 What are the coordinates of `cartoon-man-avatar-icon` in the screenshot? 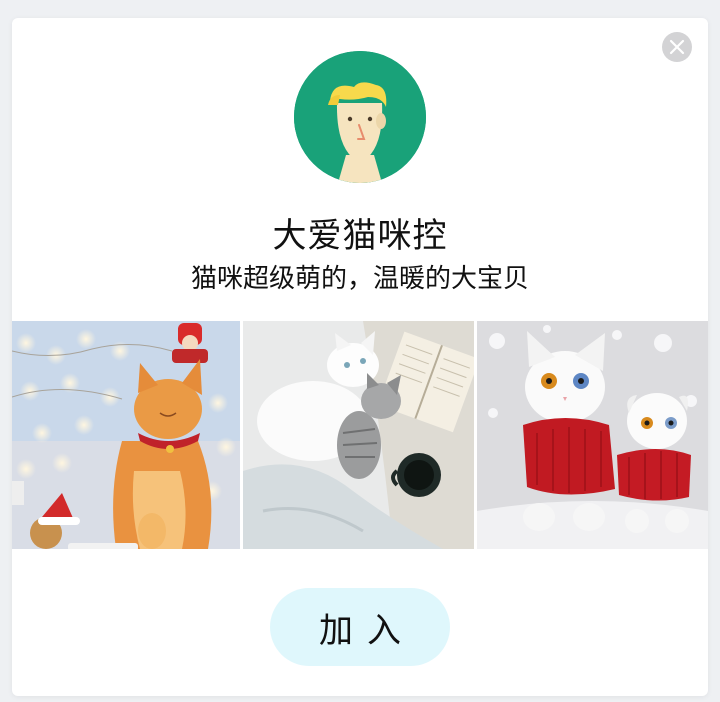 It's located at (360, 117).